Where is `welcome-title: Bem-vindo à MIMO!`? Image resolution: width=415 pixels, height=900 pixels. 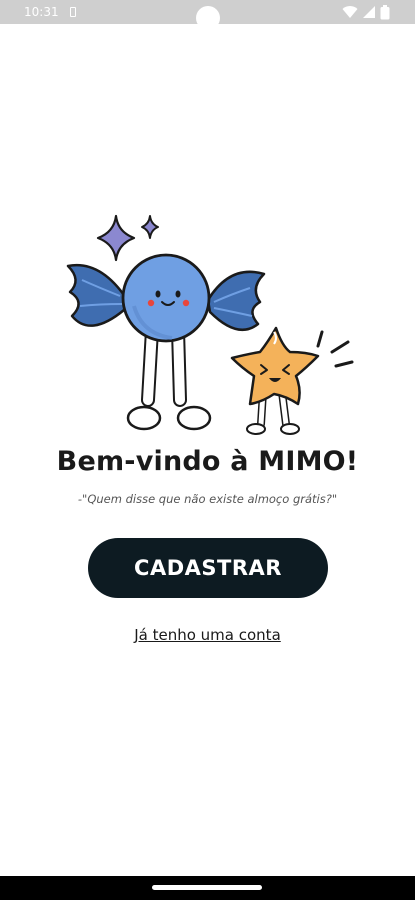 welcome-title: Bem-vindo à MIMO! is located at coordinates (207, 461).